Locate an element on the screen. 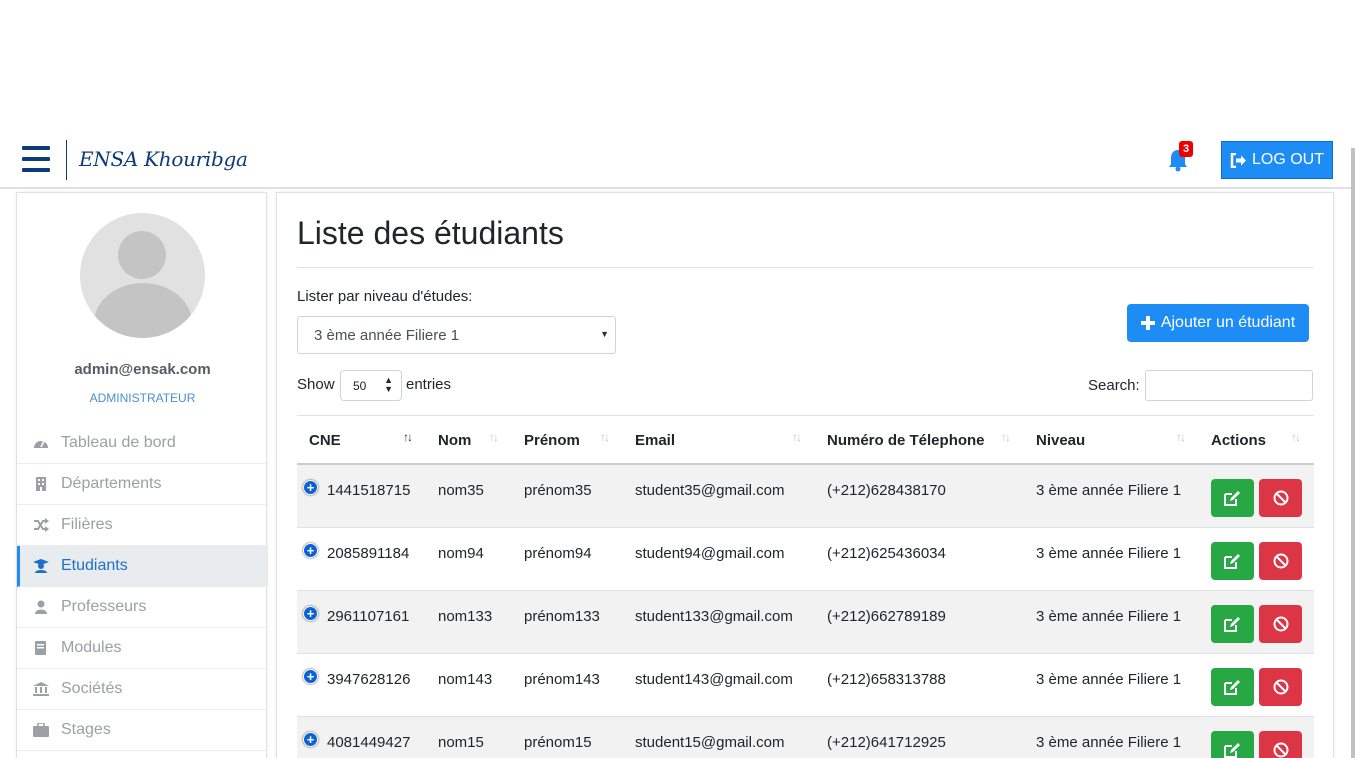 The width and height of the screenshot is (1355, 758). avatar is located at coordinates (142, 275).